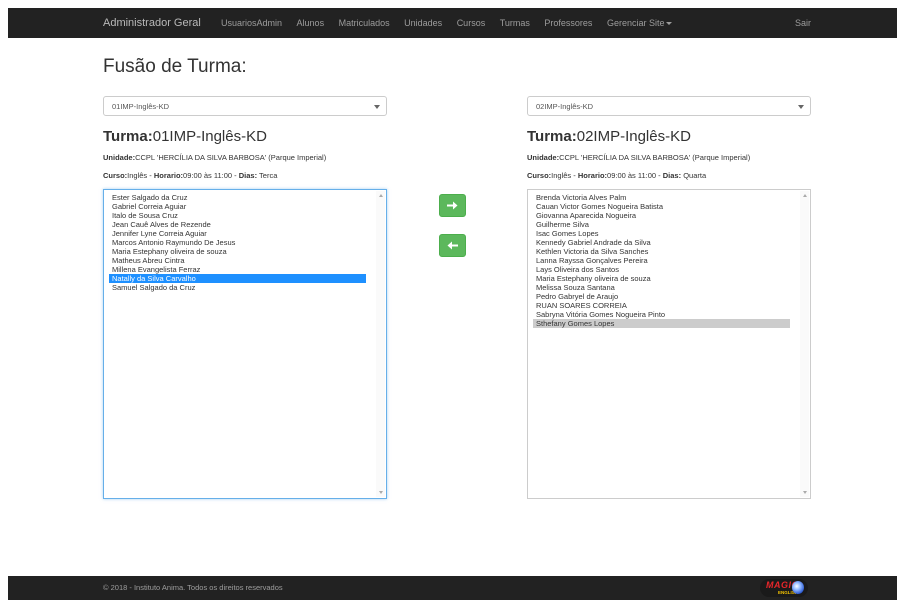  I want to click on nav-item-professores: Professores, so click(568, 23).